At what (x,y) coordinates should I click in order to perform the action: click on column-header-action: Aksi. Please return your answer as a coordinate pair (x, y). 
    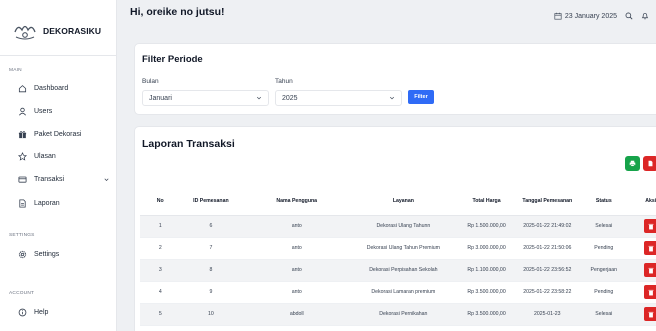
    Looking at the image, I should click on (643, 201).